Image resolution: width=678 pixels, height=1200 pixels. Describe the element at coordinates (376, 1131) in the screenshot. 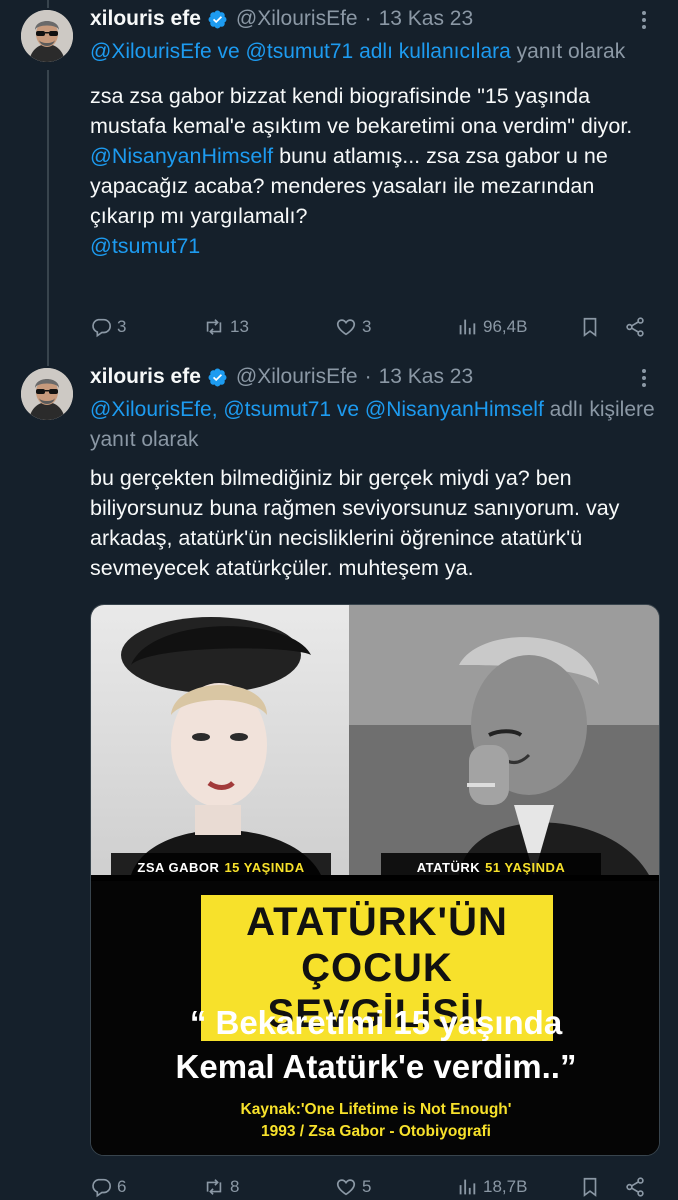

I see `source-line-2: 1993 / Zsa Gabor - Otobiyografi` at that location.